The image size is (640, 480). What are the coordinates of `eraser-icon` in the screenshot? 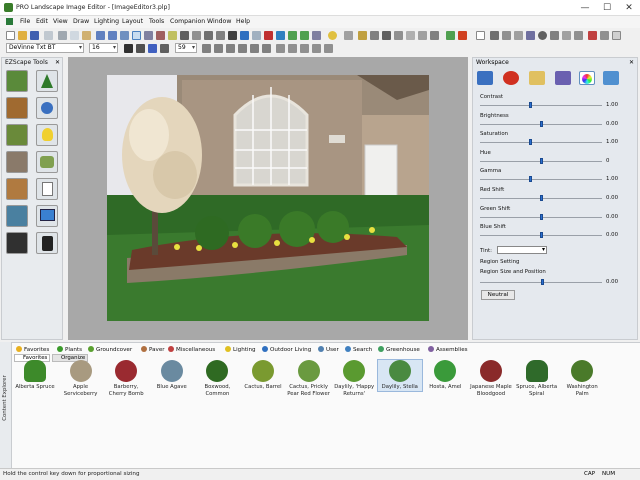 It's located at (518, 35).